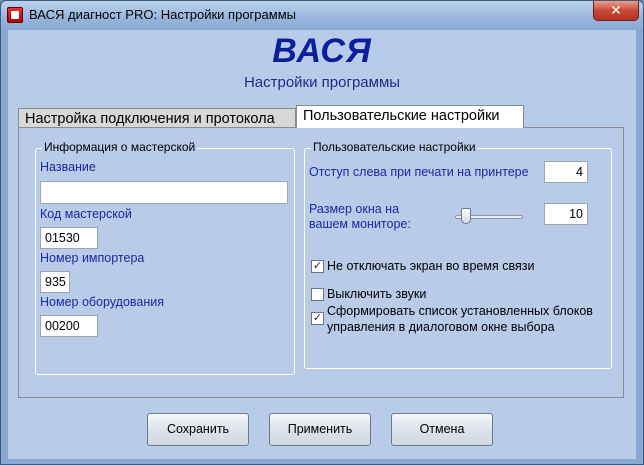  What do you see at coordinates (68, 167) in the screenshot?
I see `name-label: Название` at bounding box center [68, 167].